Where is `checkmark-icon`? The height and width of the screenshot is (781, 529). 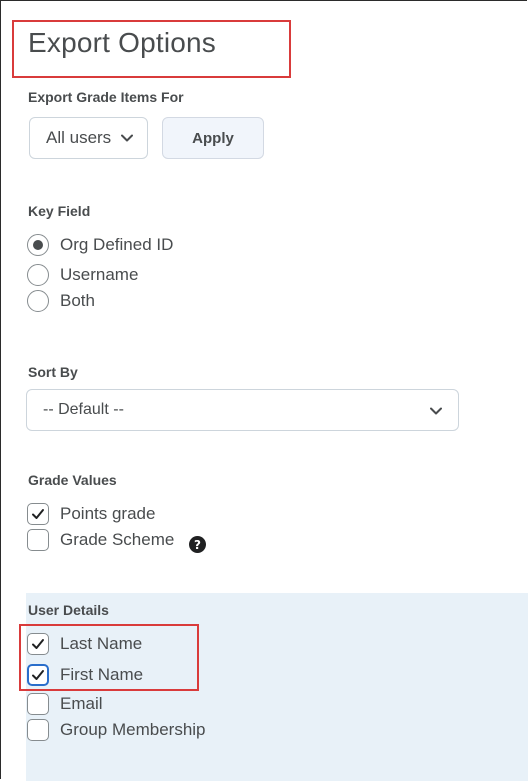 checkmark-icon is located at coordinates (38, 514).